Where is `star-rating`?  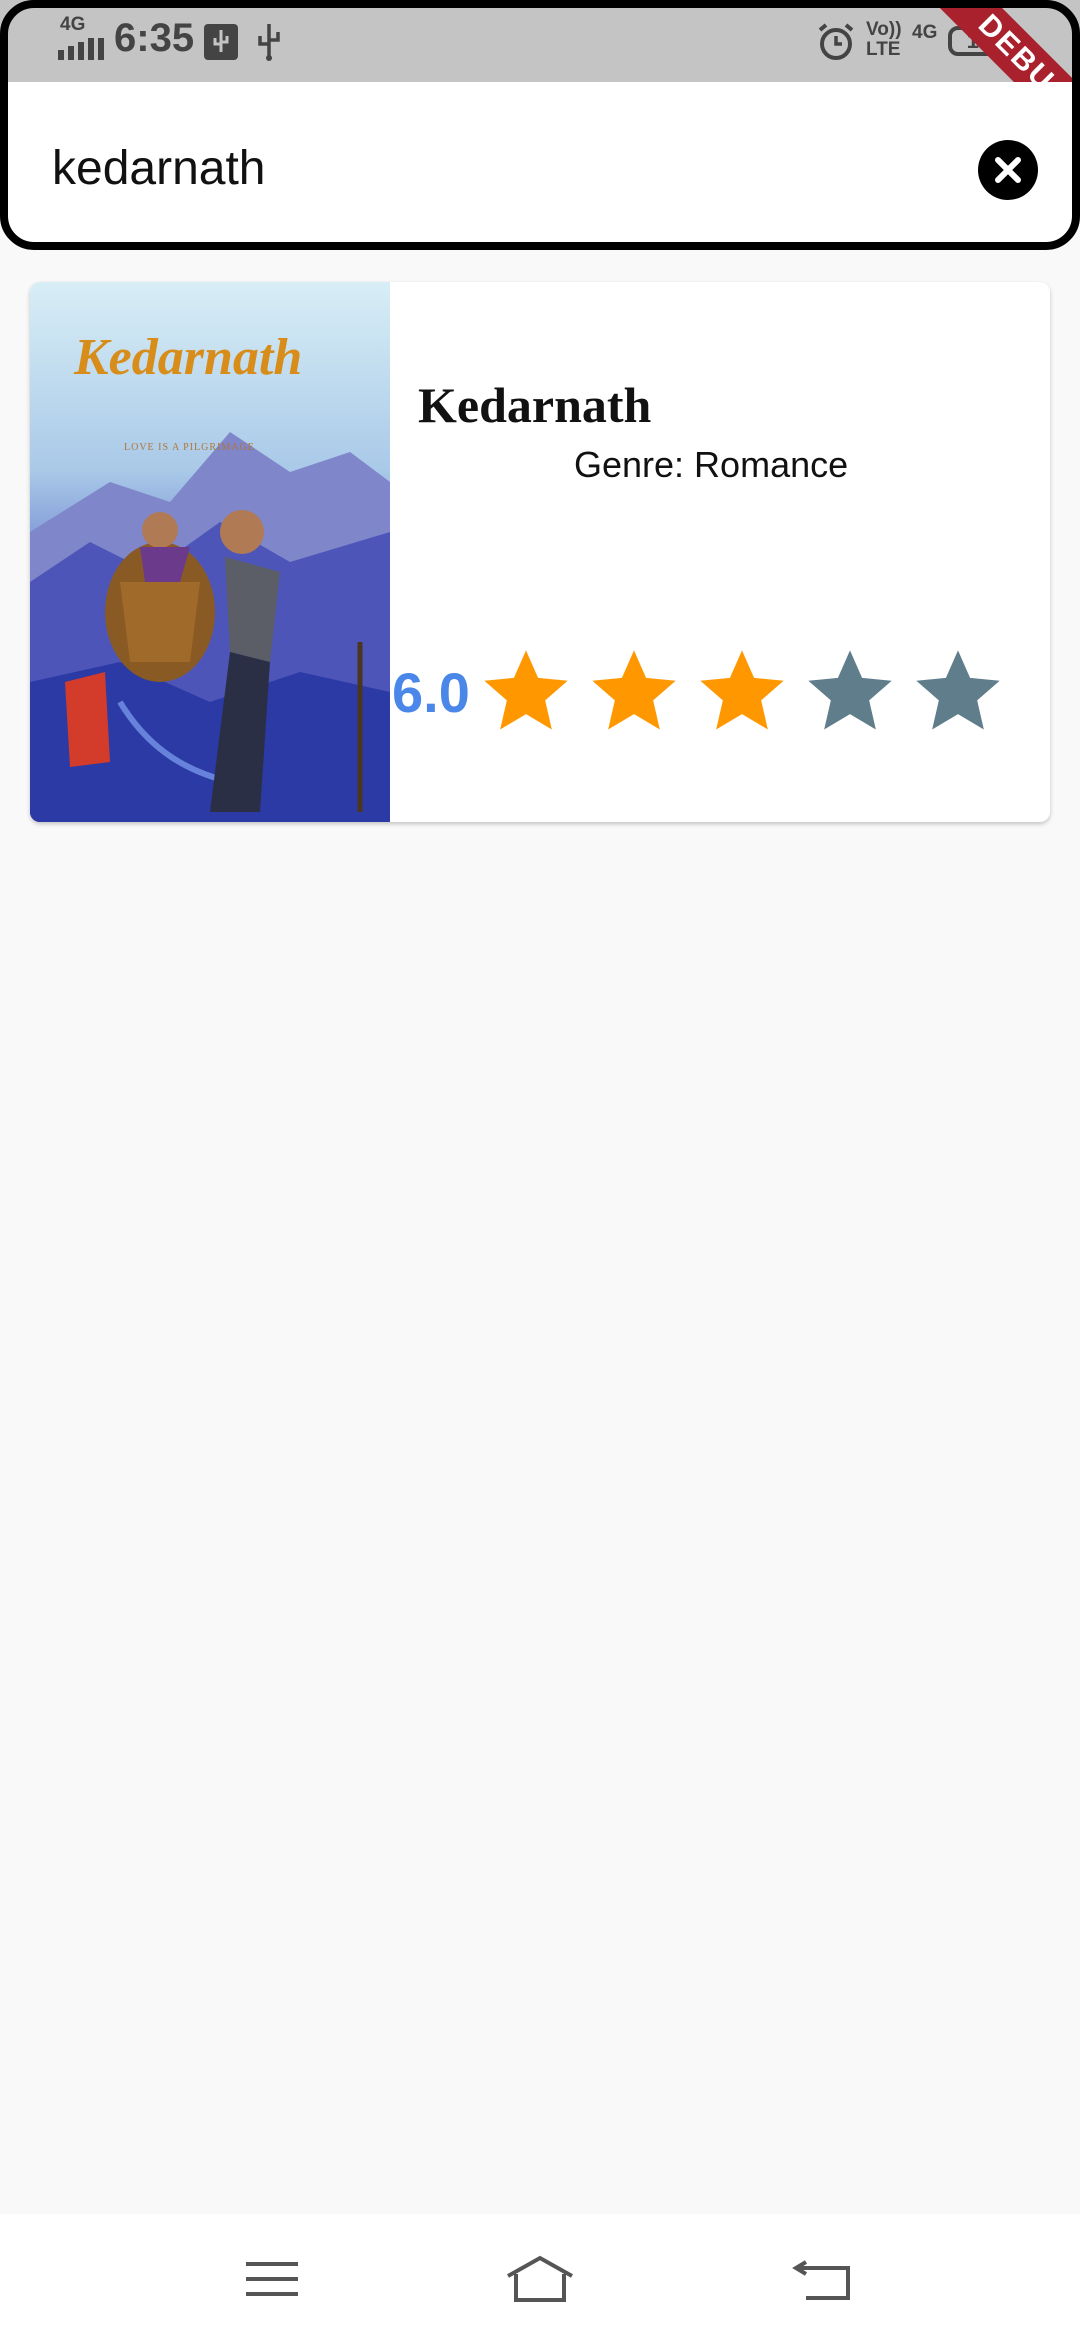
star-rating is located at coordinates (742, 692).